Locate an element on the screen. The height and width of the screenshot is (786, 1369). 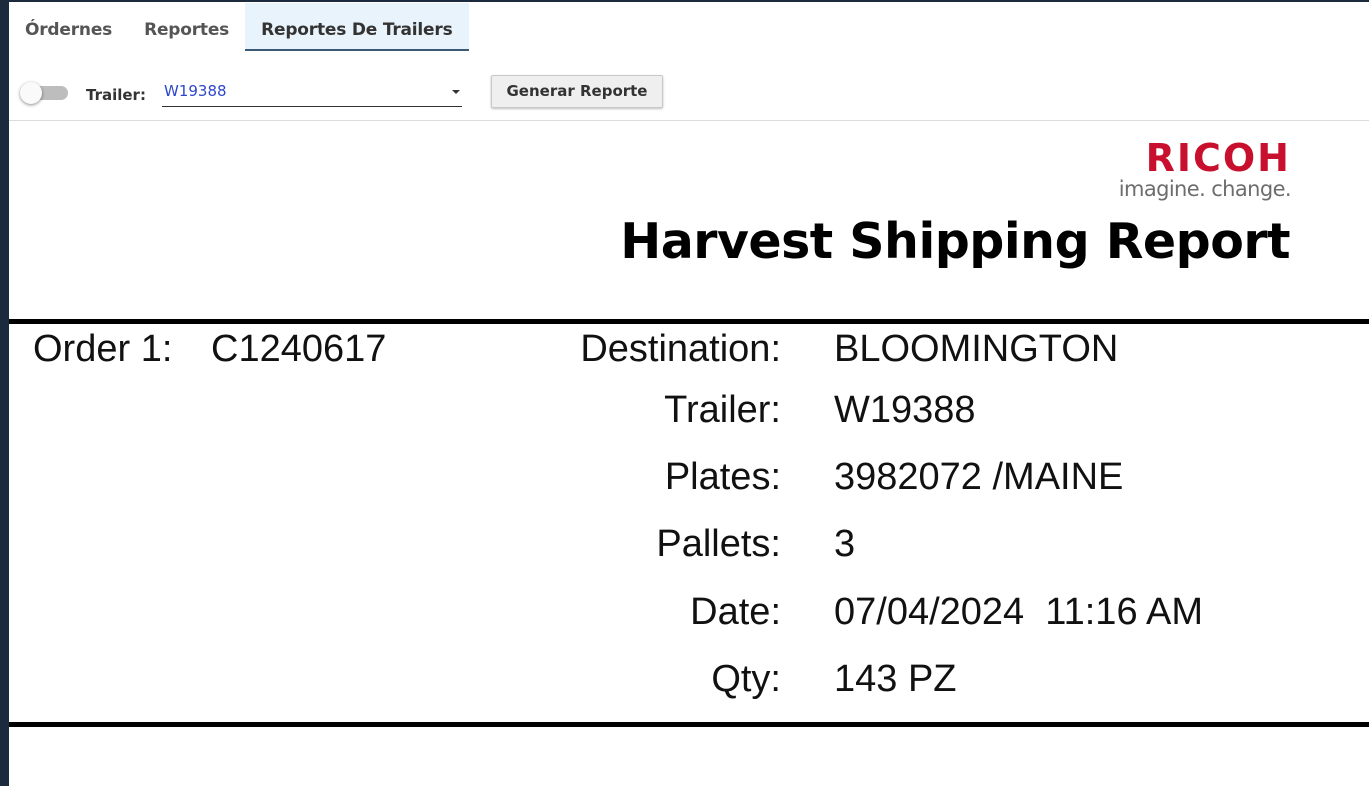
qty-value: 143 PZ is located at coordinates (895, 679).